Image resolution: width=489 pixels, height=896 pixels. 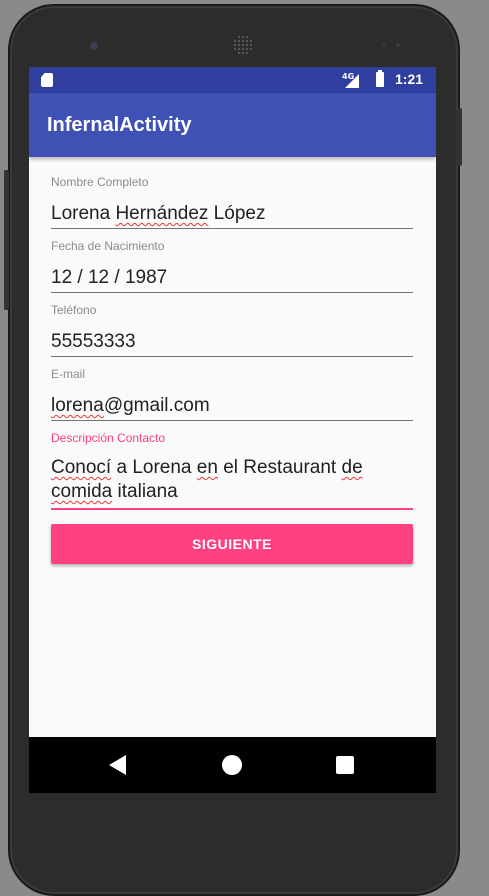 What do you see at coordinates (100, 182) in the screenshot?
I see `nombre-label: Nombre Completo` at bounding box center [100, 182].